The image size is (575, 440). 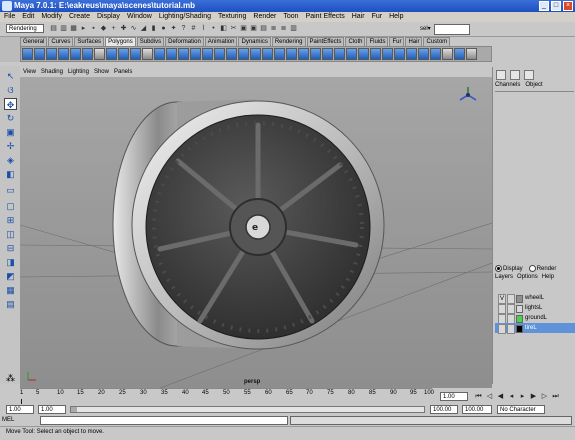 I want to click on playback-end-field: 100.00, so click(x=444, y=409).